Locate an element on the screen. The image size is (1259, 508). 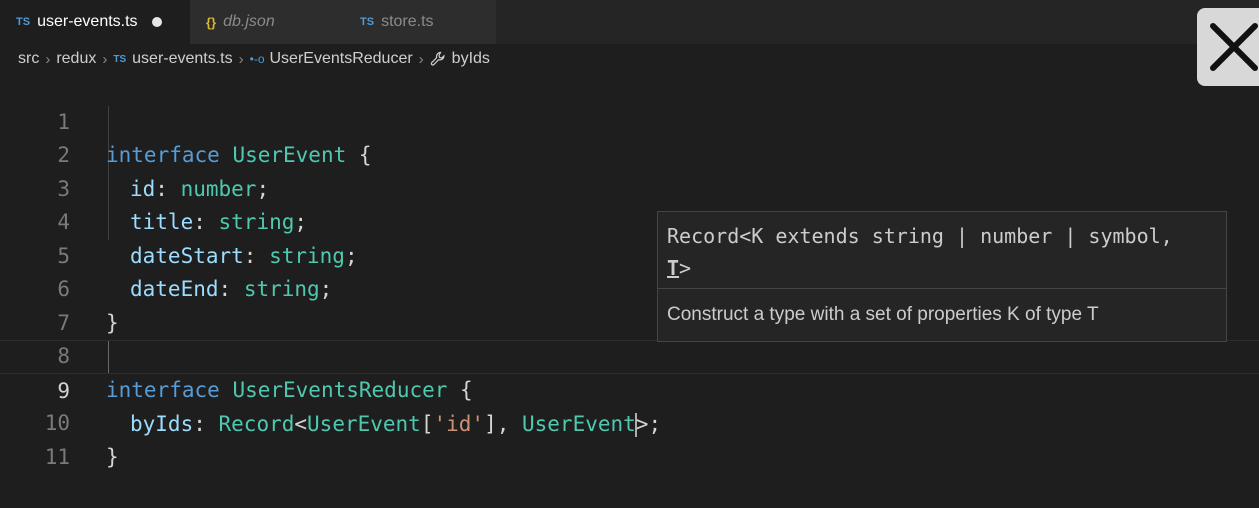
tab-label: store.ts is located at coordinates (407, 21).